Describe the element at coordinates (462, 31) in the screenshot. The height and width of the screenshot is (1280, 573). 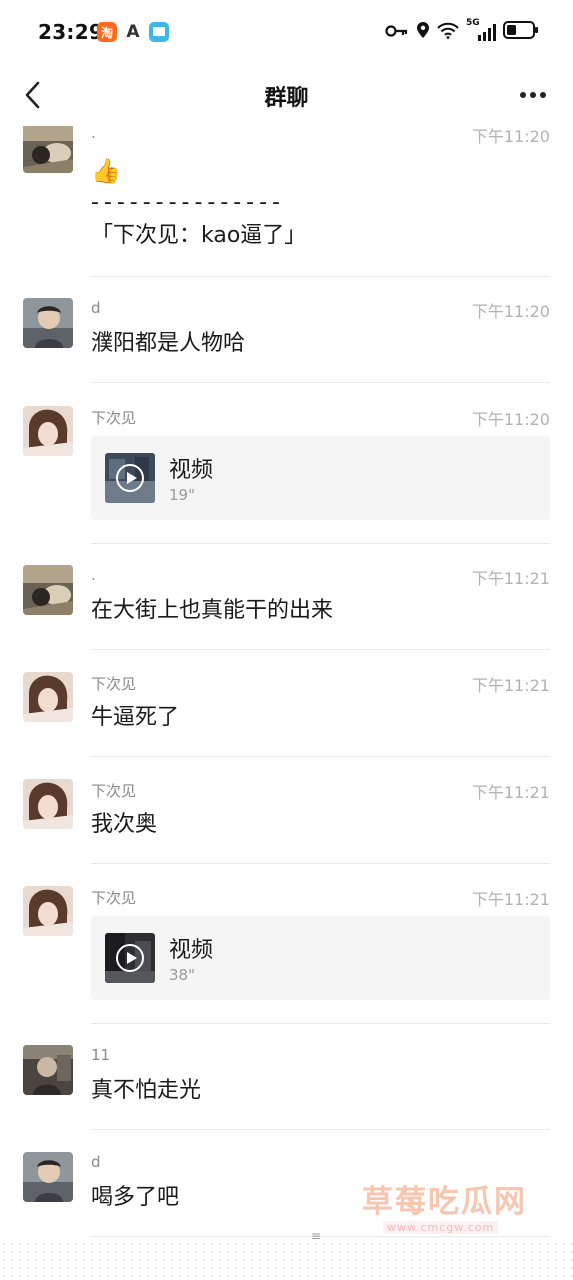
I see `status-right: 5G` at that location.